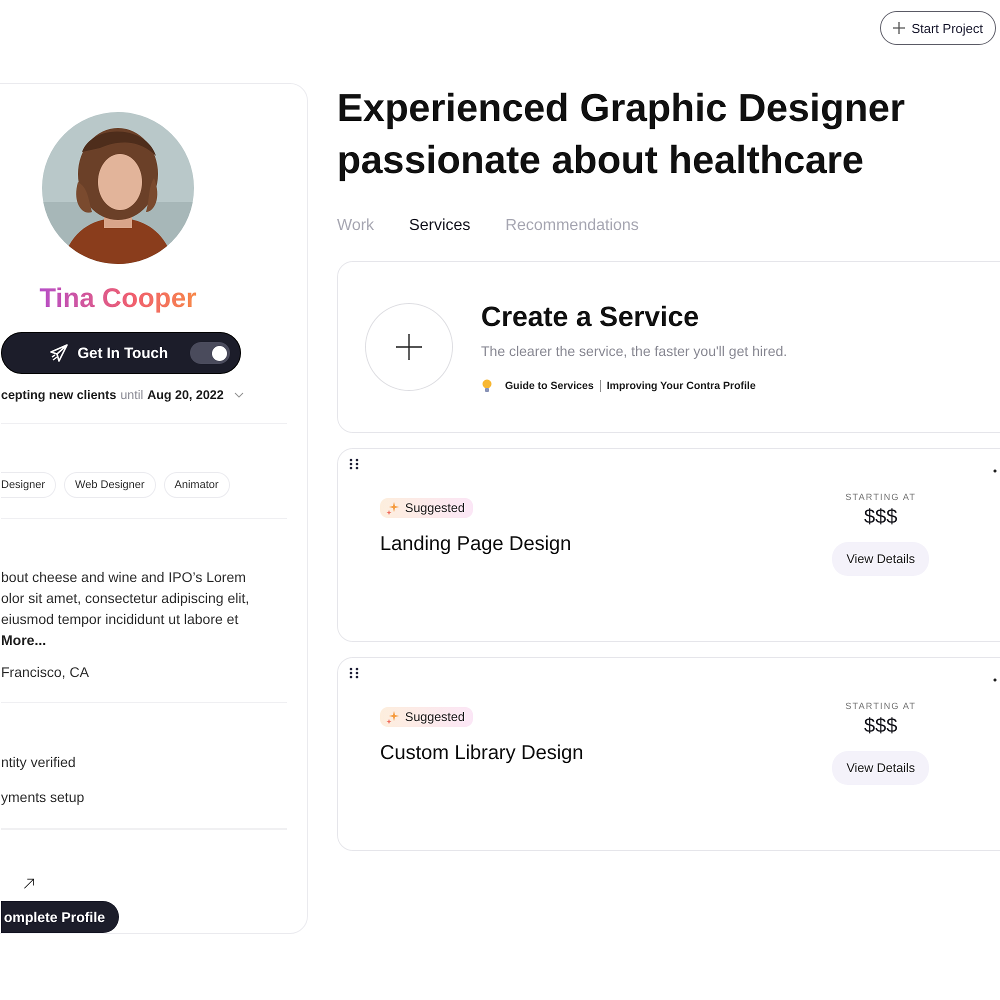  Describe the element at coordinates (621, 135) in the screenshot. I see `headline: Experienced Graphic Designer passionate about healthcare` at that location.